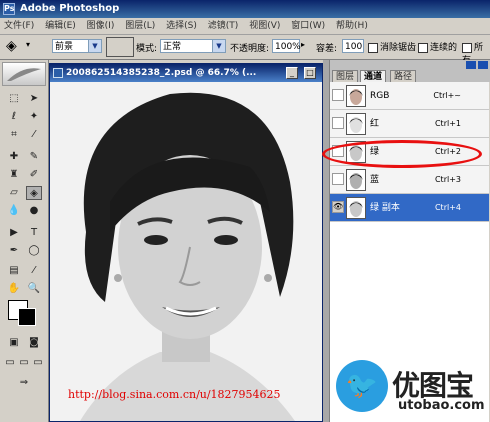  I want to click on eraser-tool-icon: ▱, so click(14, 193).